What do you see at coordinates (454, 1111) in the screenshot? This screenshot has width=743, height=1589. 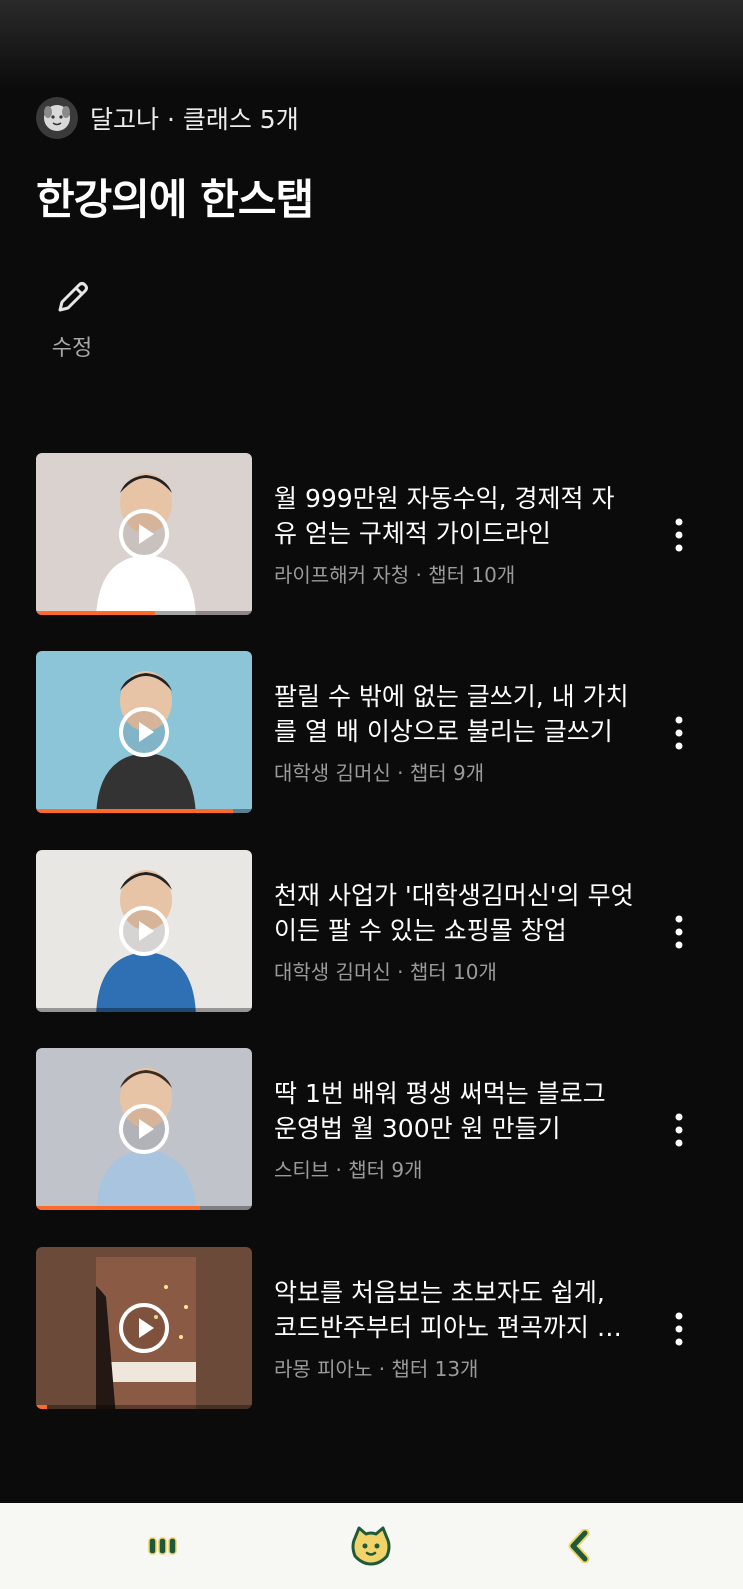 I see `course-title: 딱 1번 배워 평생 써먹는 블로그 운영법 월 300만 원 만들기` at bounding box center [454, 1111].